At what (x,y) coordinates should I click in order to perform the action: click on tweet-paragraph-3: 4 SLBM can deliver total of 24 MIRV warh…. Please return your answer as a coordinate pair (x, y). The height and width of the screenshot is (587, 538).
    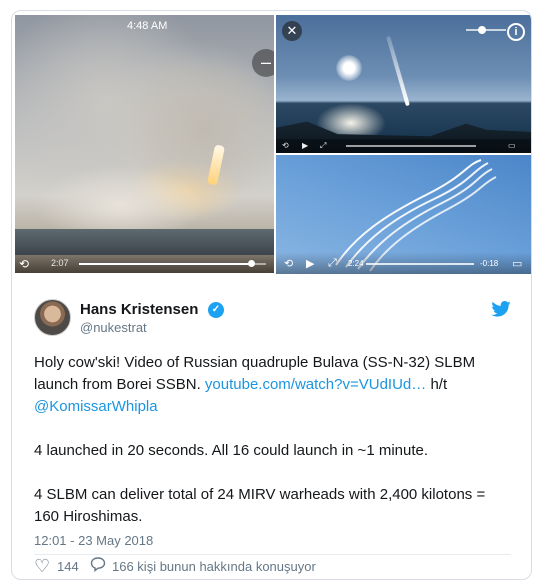
    Looking at the image, I should click on (260, 505).